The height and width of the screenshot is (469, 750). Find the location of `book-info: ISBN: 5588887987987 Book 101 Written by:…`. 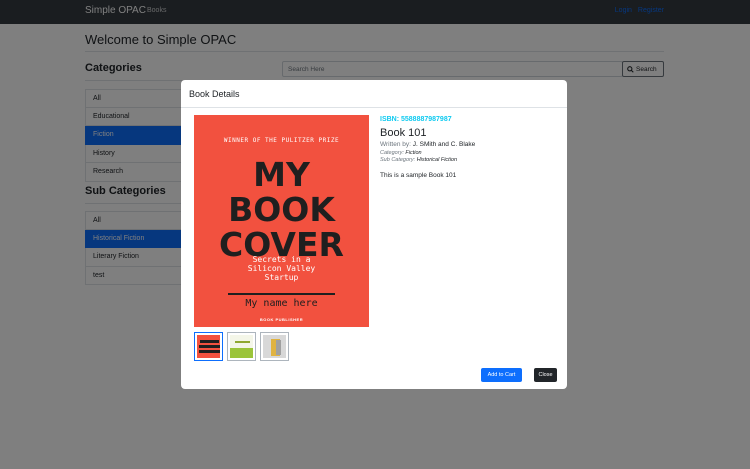

book-info: ISBN: 5588887987987 Book 101 Written by:… is located at coordinates (470, 147).